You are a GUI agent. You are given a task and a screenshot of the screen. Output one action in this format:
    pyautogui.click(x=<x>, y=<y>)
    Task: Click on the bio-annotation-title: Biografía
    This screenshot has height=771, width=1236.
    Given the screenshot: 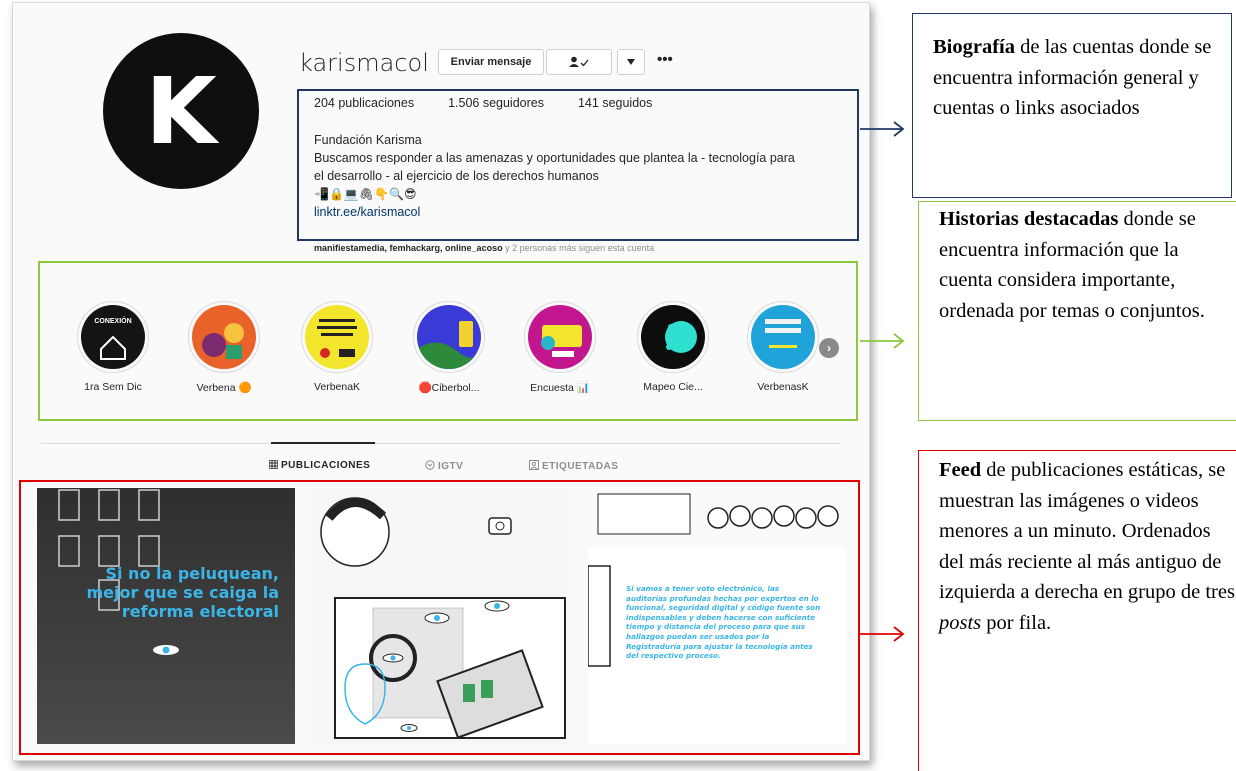 What is the action you would take?
    pyautogui.click(x=974, y=47)
    